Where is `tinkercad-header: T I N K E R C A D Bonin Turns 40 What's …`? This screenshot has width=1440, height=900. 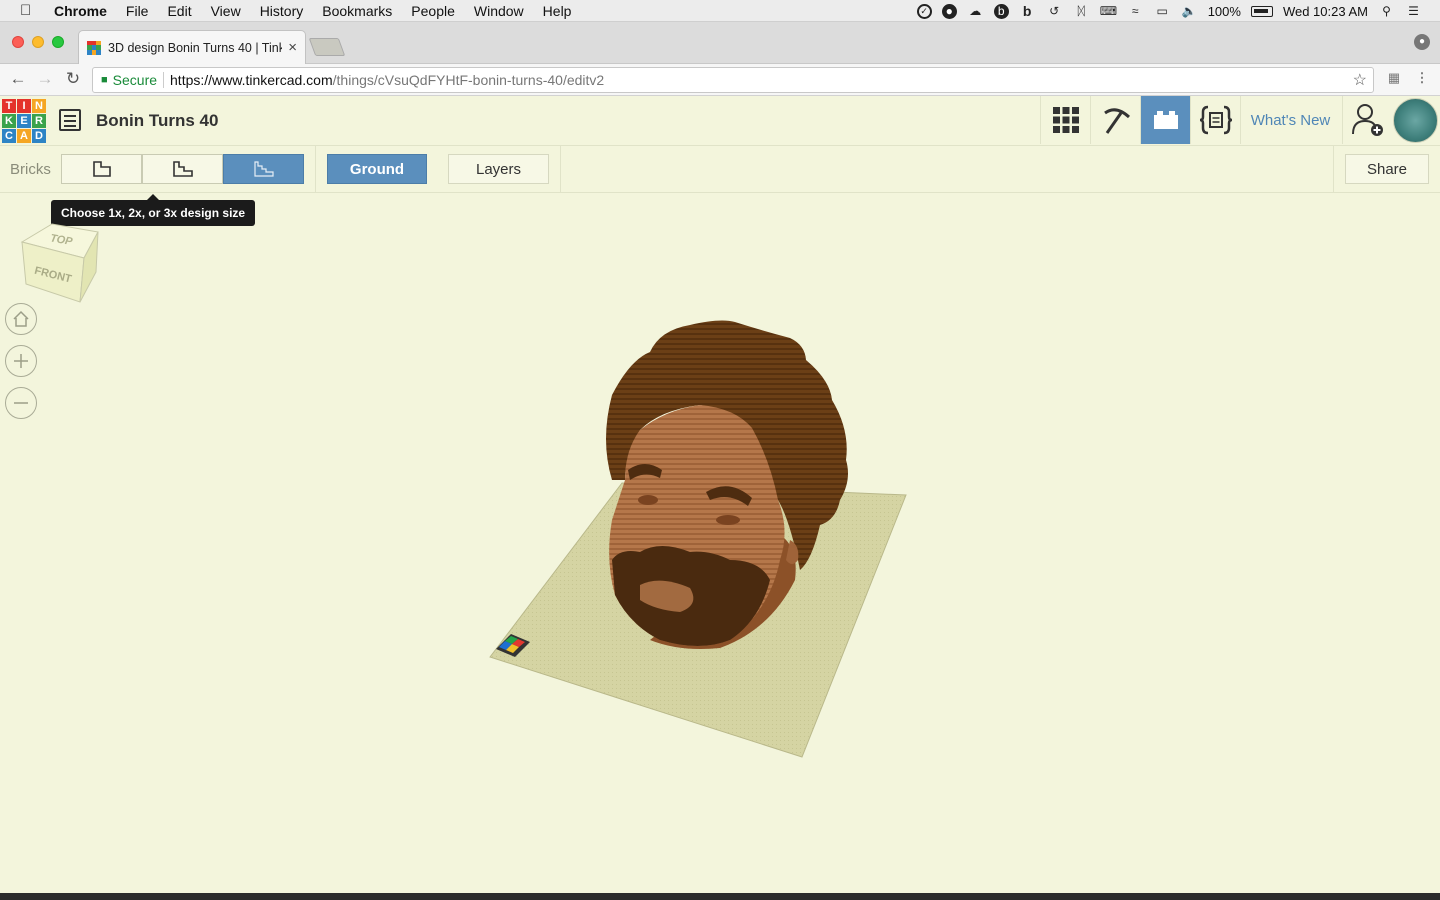 tinkercad-header: T I N K E R C A D Bonin Turns 40 What's … is located at coordinates (720, 121).